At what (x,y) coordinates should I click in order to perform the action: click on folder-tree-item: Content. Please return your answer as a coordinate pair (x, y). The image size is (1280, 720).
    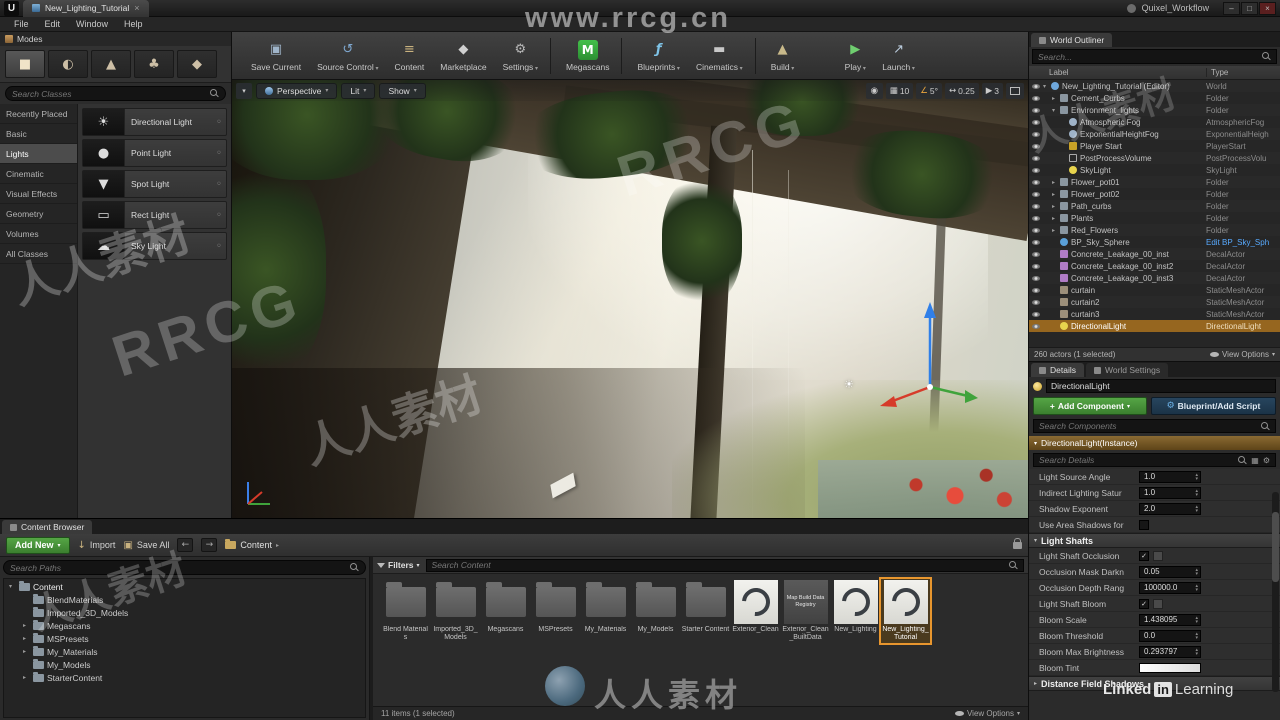
    Looking at the image, I should click on (184, 586).